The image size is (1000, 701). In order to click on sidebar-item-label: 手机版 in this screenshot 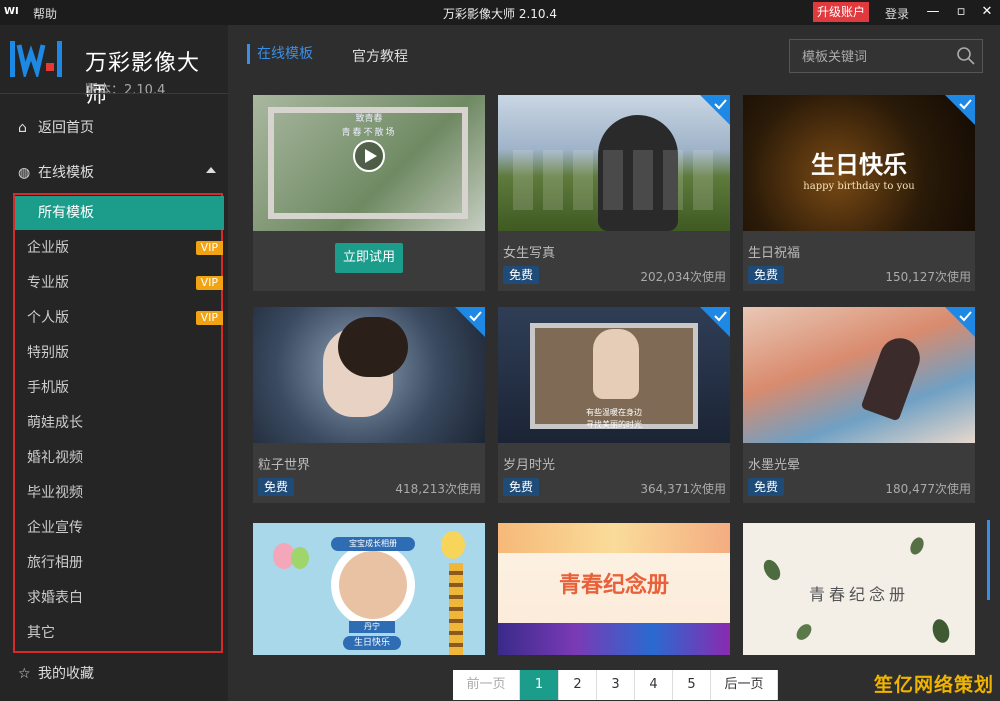, I will do `click(48, 388)`.